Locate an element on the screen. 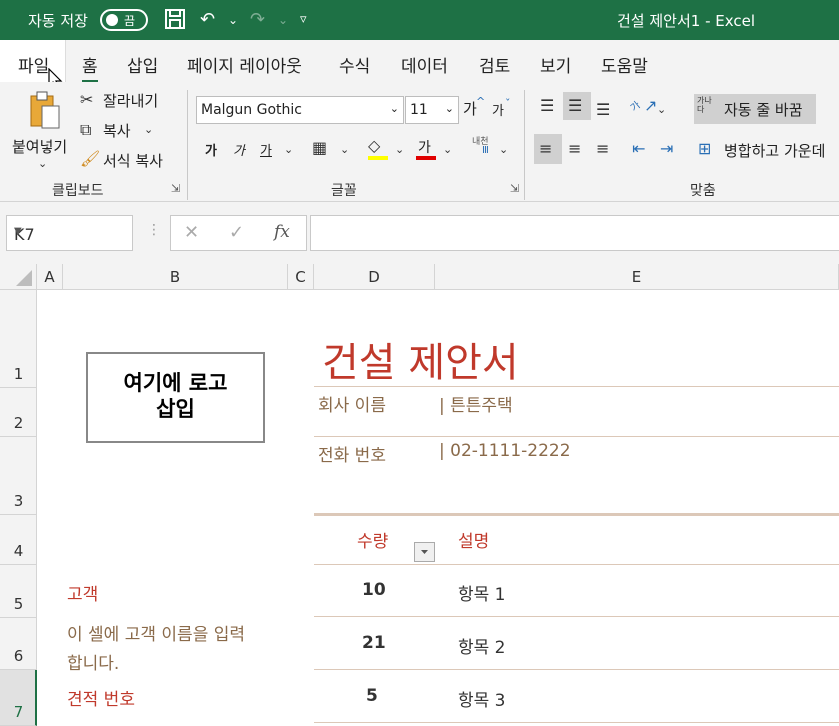 The width and height of the screenshot is (839, 726). filter-arrow-icon is located at coordinates (424, 552).